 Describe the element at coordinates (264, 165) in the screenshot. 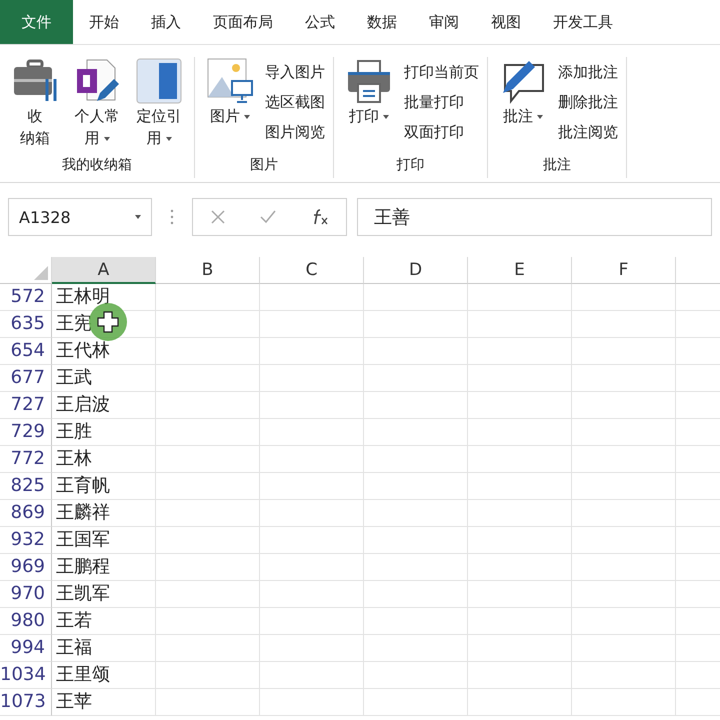

I see `group-label: 图片` at that location.